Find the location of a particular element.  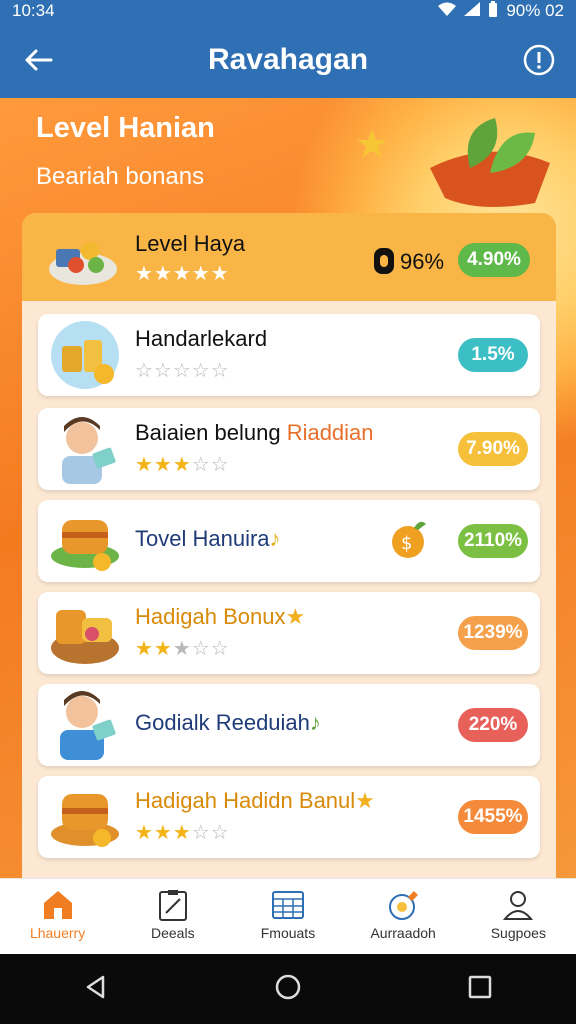

item-pill: 2110% is located at coordinates (493, 541).